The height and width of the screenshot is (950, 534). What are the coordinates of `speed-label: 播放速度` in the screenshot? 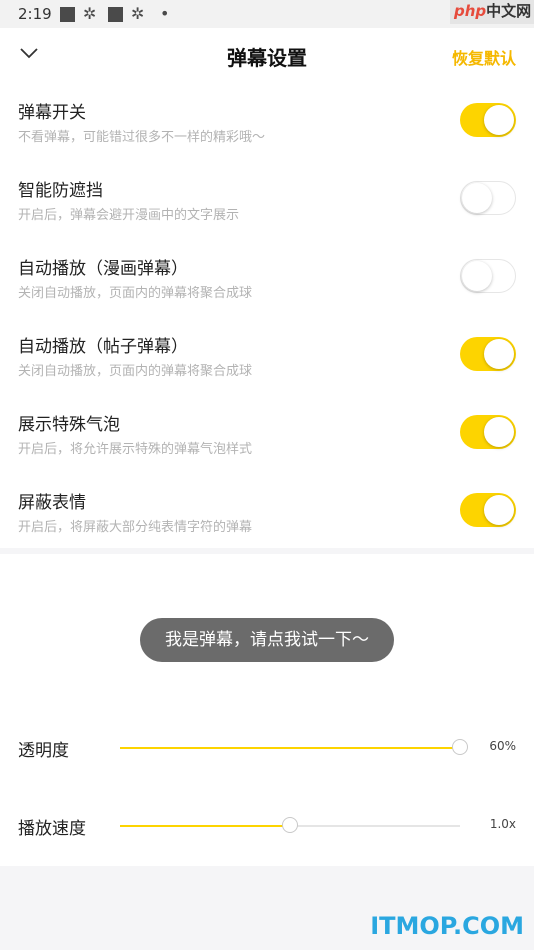 It's located at (52, 829).